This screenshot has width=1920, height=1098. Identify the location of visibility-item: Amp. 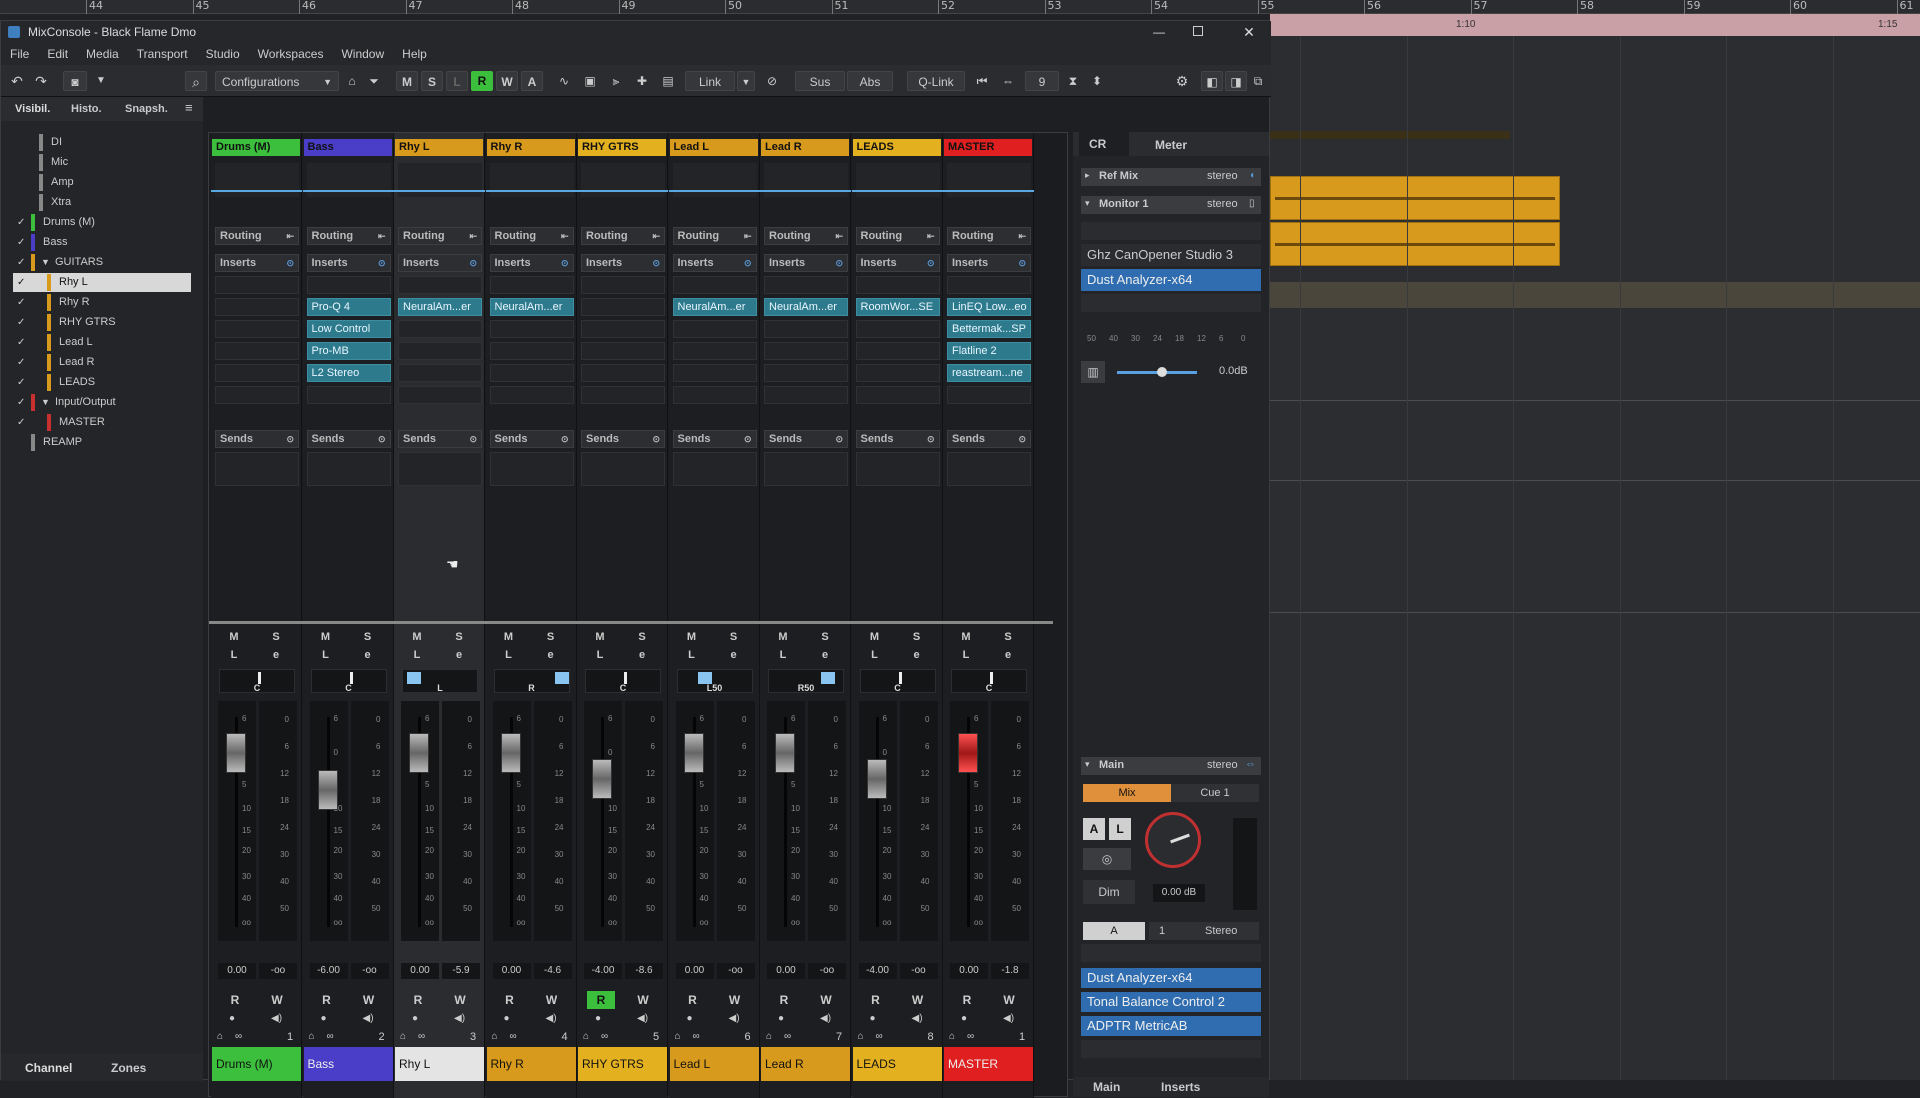
(102, 182).